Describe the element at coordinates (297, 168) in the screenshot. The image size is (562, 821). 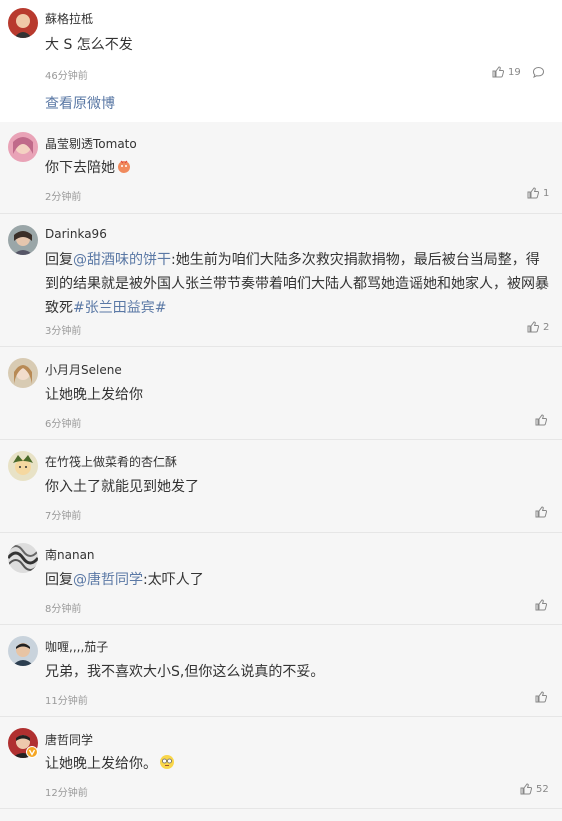
I see `comment-text: 你下去陪她` at that location.